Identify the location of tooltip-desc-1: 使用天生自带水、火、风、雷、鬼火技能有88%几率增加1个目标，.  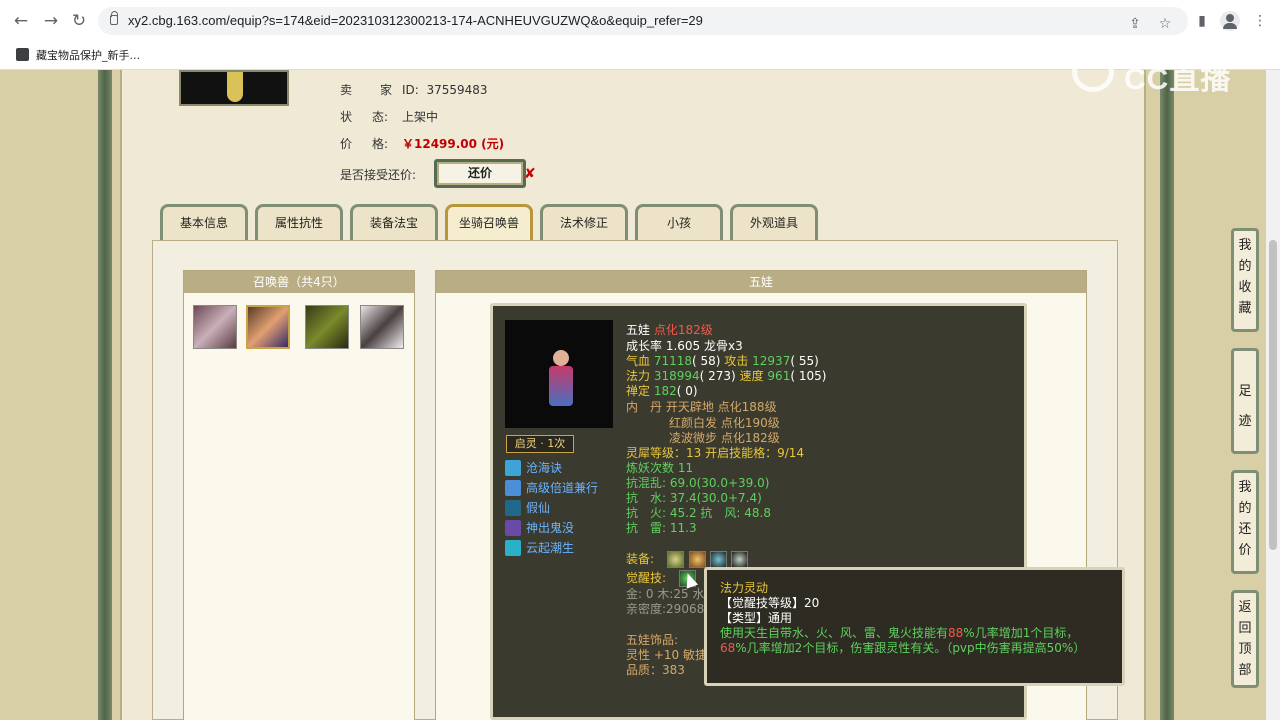
(899, 633).